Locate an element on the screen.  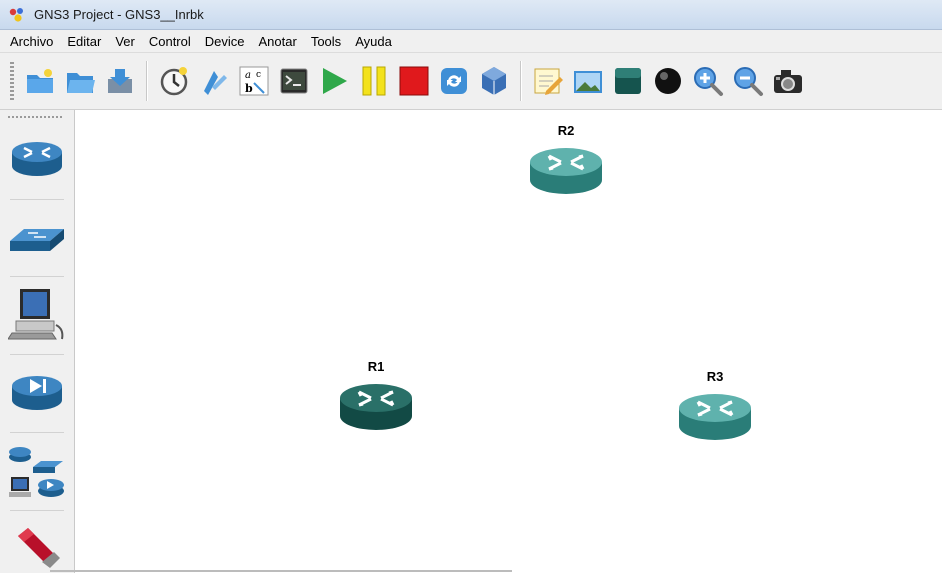
console-all-button: a c b is located at coordinates (254, 81).